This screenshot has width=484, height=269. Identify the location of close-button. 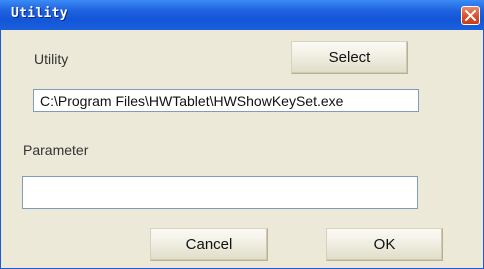
(470, 15).